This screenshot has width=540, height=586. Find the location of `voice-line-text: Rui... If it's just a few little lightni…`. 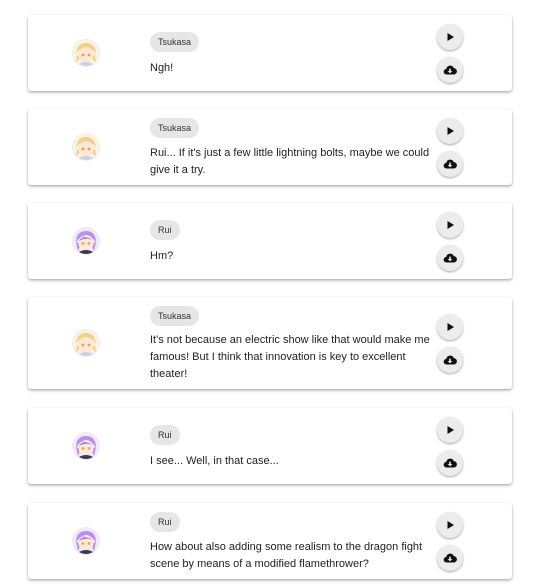

voice-line-text: Rui... If it's just a few little lightni… is located at coordinates (290, 161).